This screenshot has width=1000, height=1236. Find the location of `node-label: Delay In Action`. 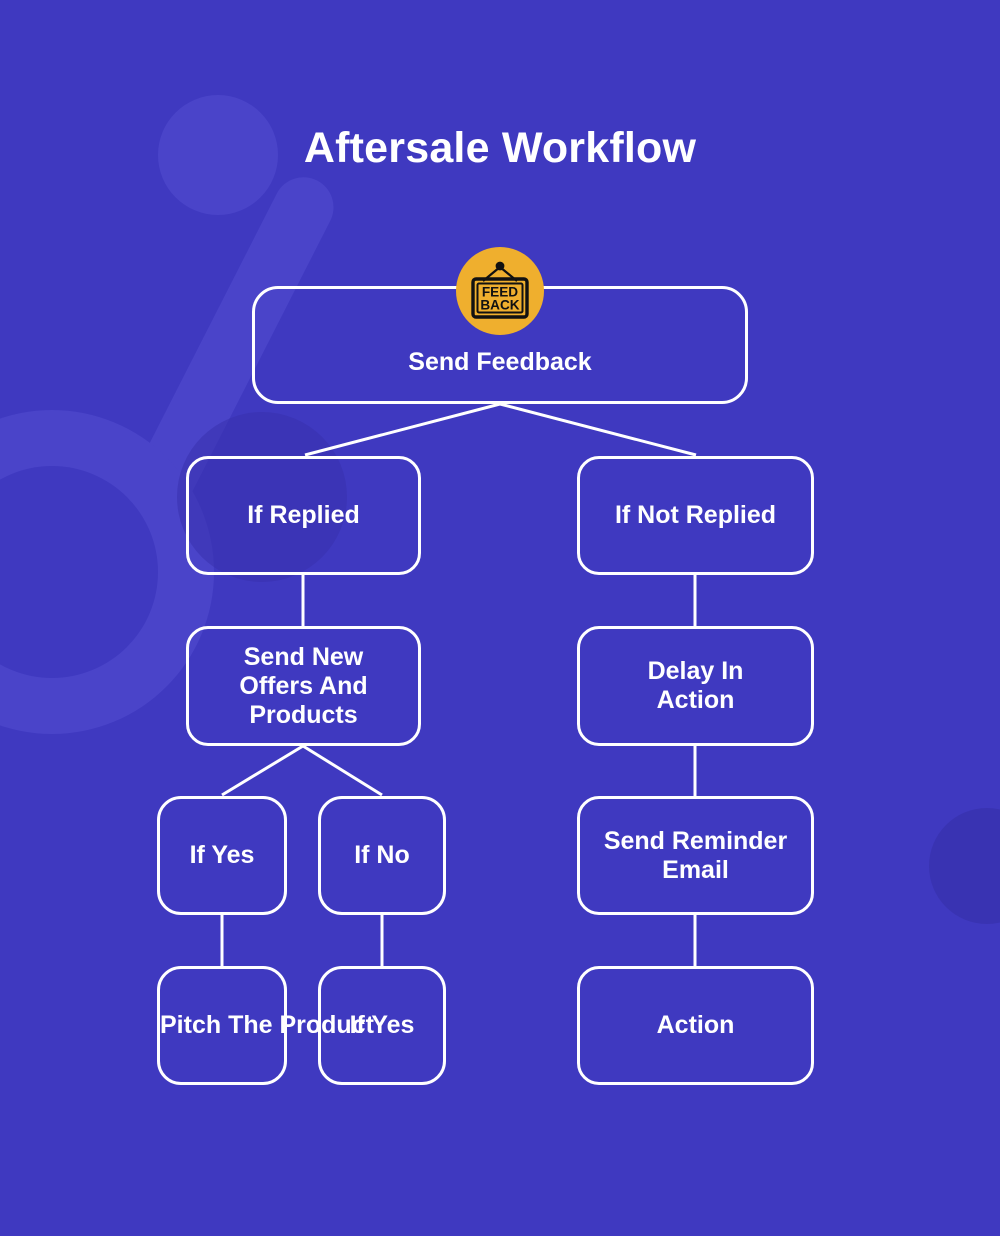

node-label: Delay In Action is located at coordinates (695, 685).